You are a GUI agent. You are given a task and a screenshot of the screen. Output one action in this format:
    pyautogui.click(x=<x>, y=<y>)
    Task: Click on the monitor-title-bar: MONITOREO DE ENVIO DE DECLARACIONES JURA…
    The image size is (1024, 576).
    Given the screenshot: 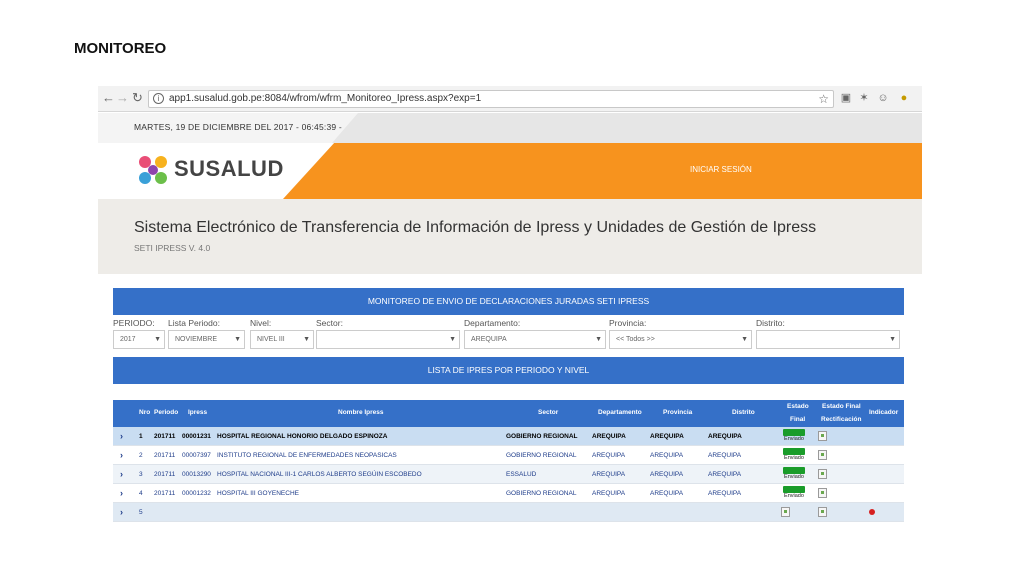 What is the action you would take?
    pyautogui.click(x=508, y=301)
    